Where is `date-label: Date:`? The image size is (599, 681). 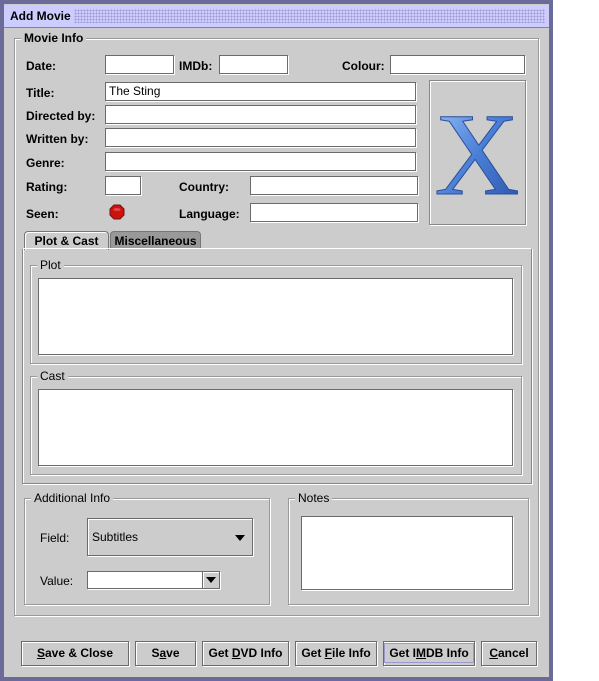
date-label: Date: is located at coordinates (41, 66).